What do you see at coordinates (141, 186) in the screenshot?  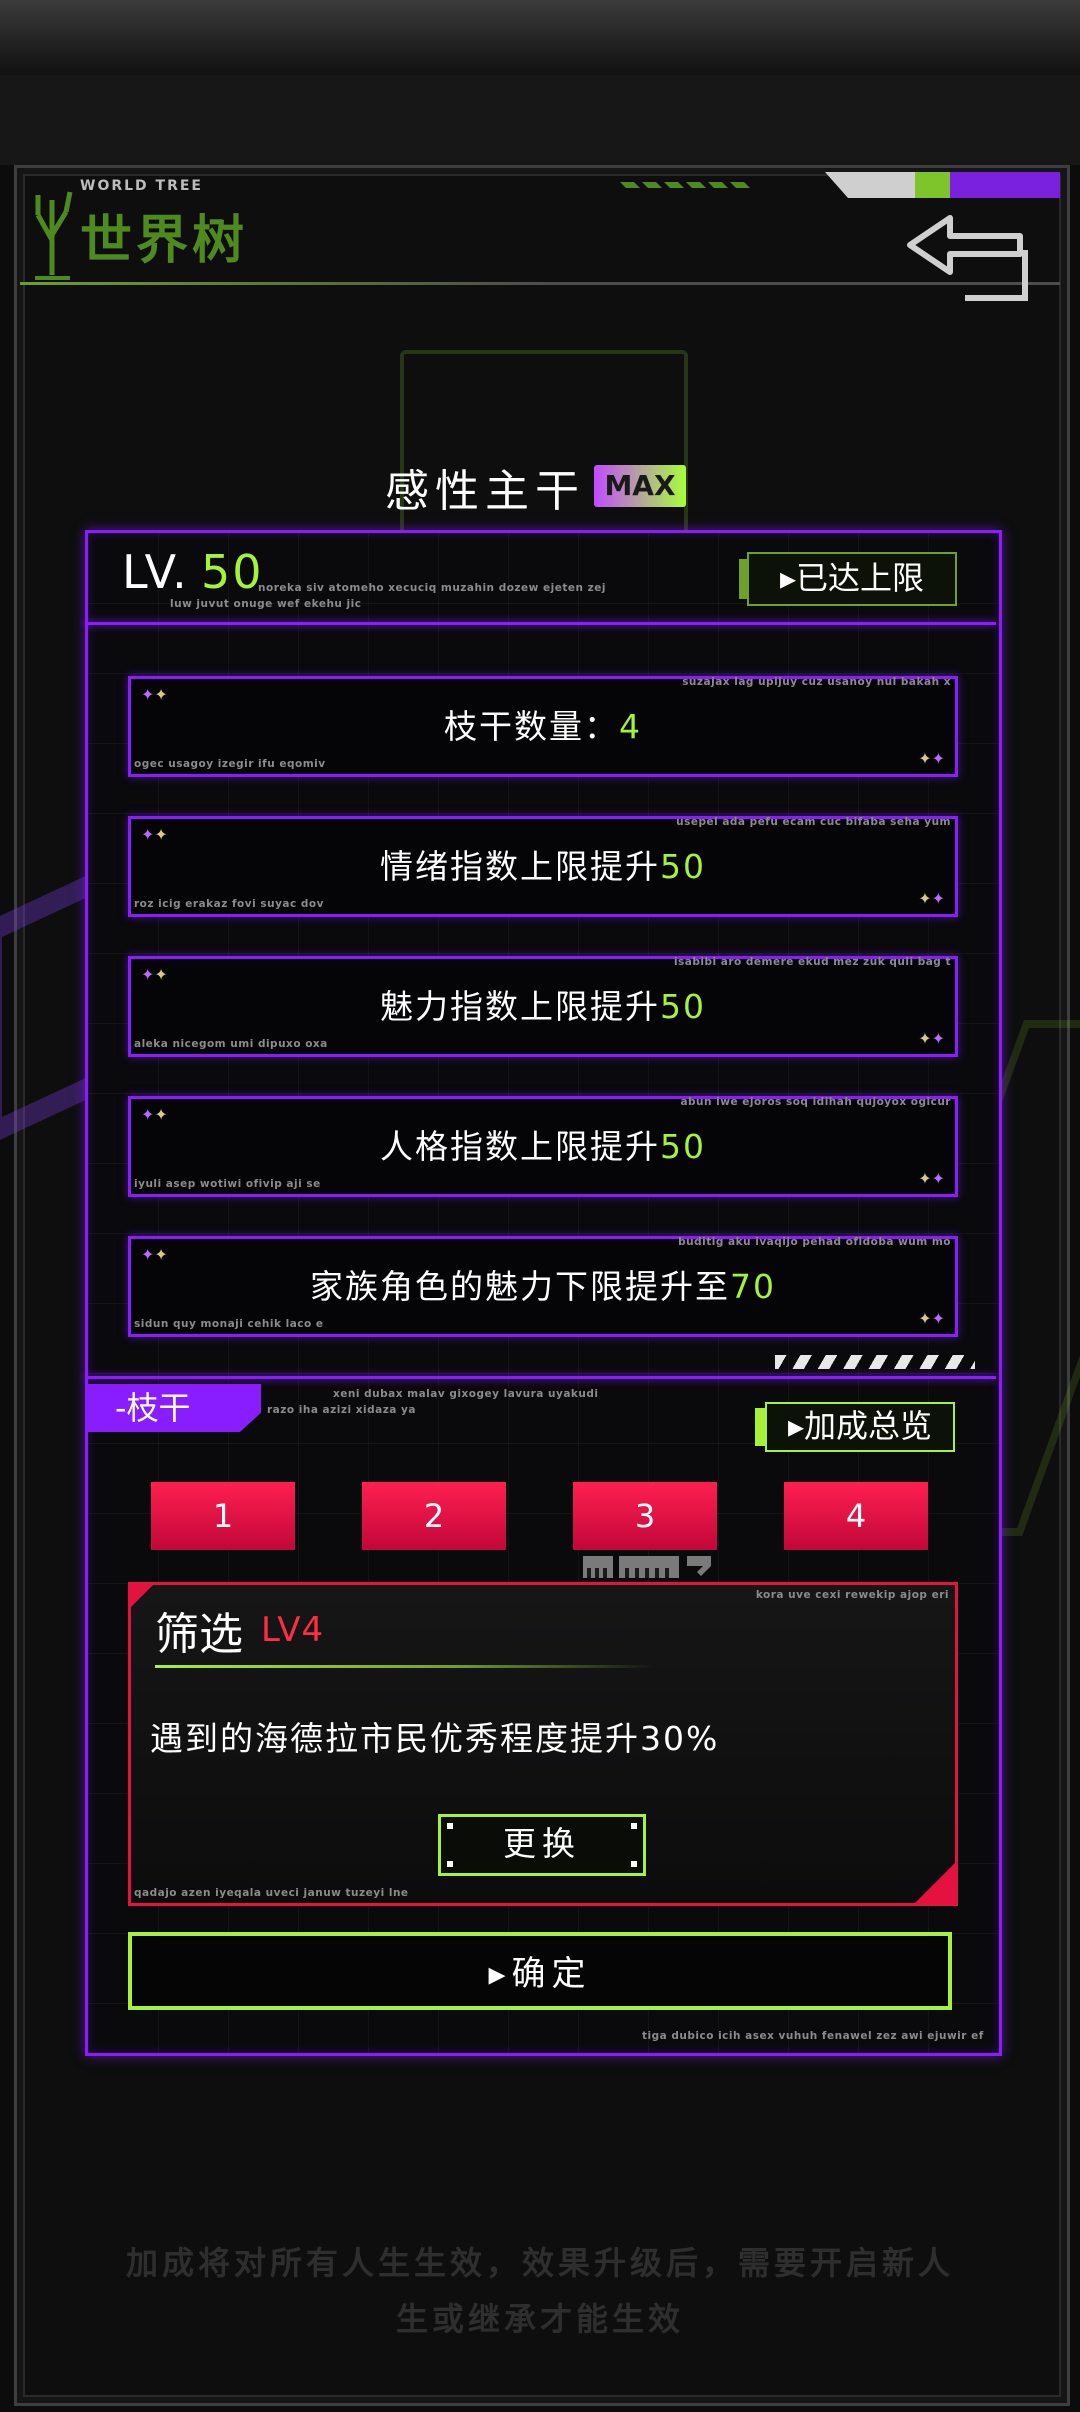 I see `world-tree-subtitle: WORLD TREE` at bounding box center [141, 186].